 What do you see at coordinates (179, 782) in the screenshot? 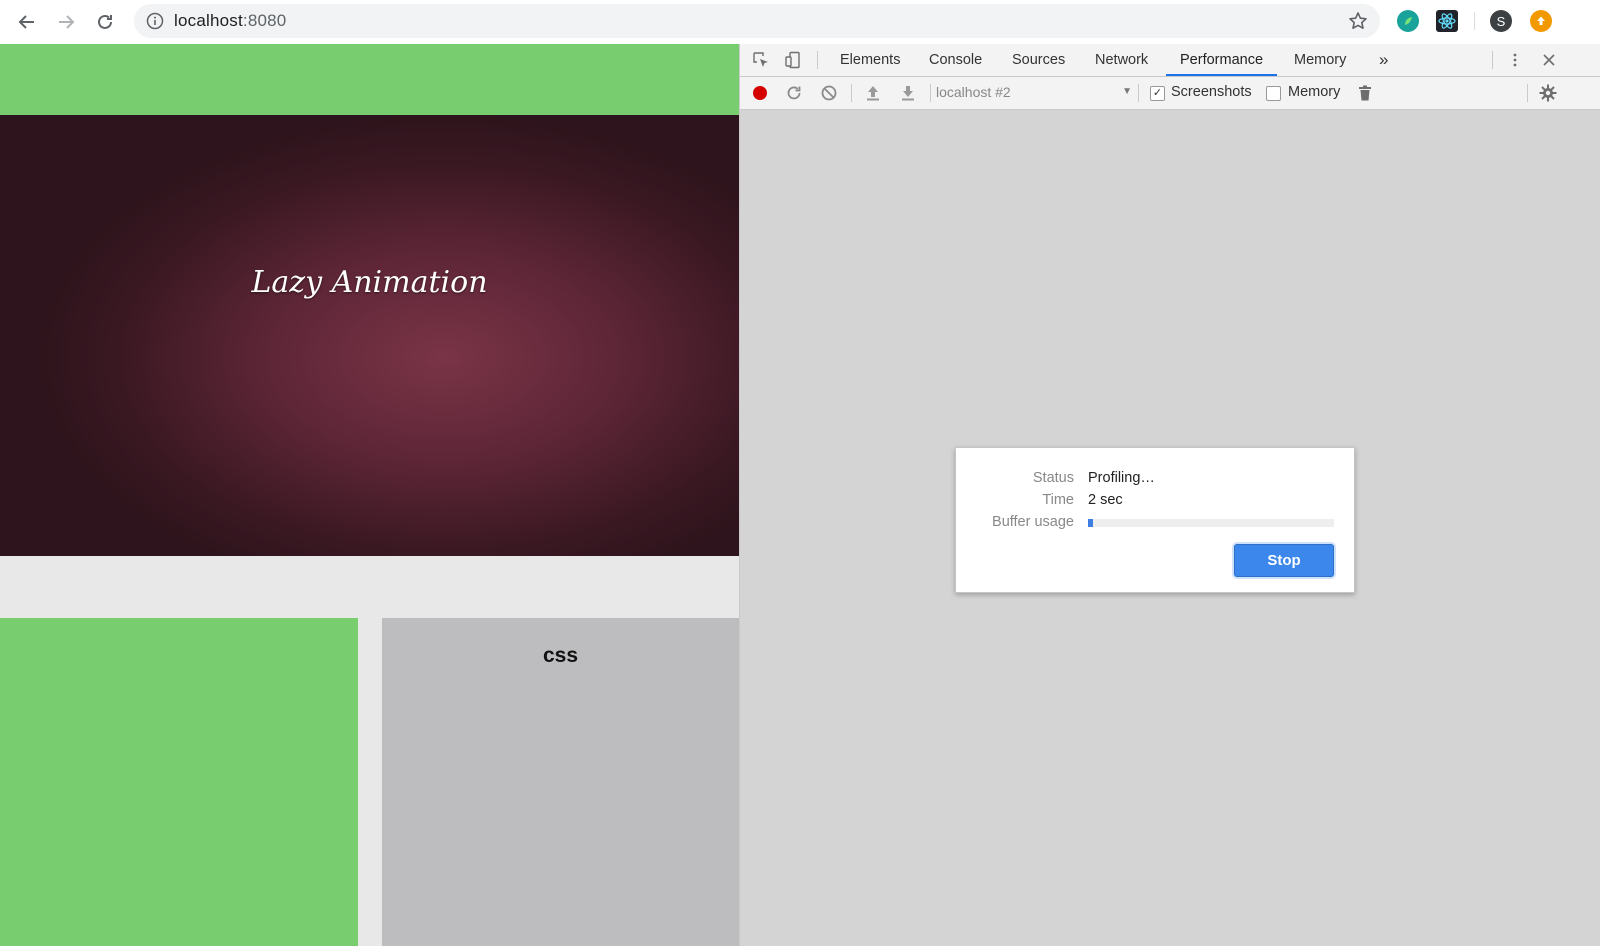
I see `green-tile` at bounding box center [179, 782].